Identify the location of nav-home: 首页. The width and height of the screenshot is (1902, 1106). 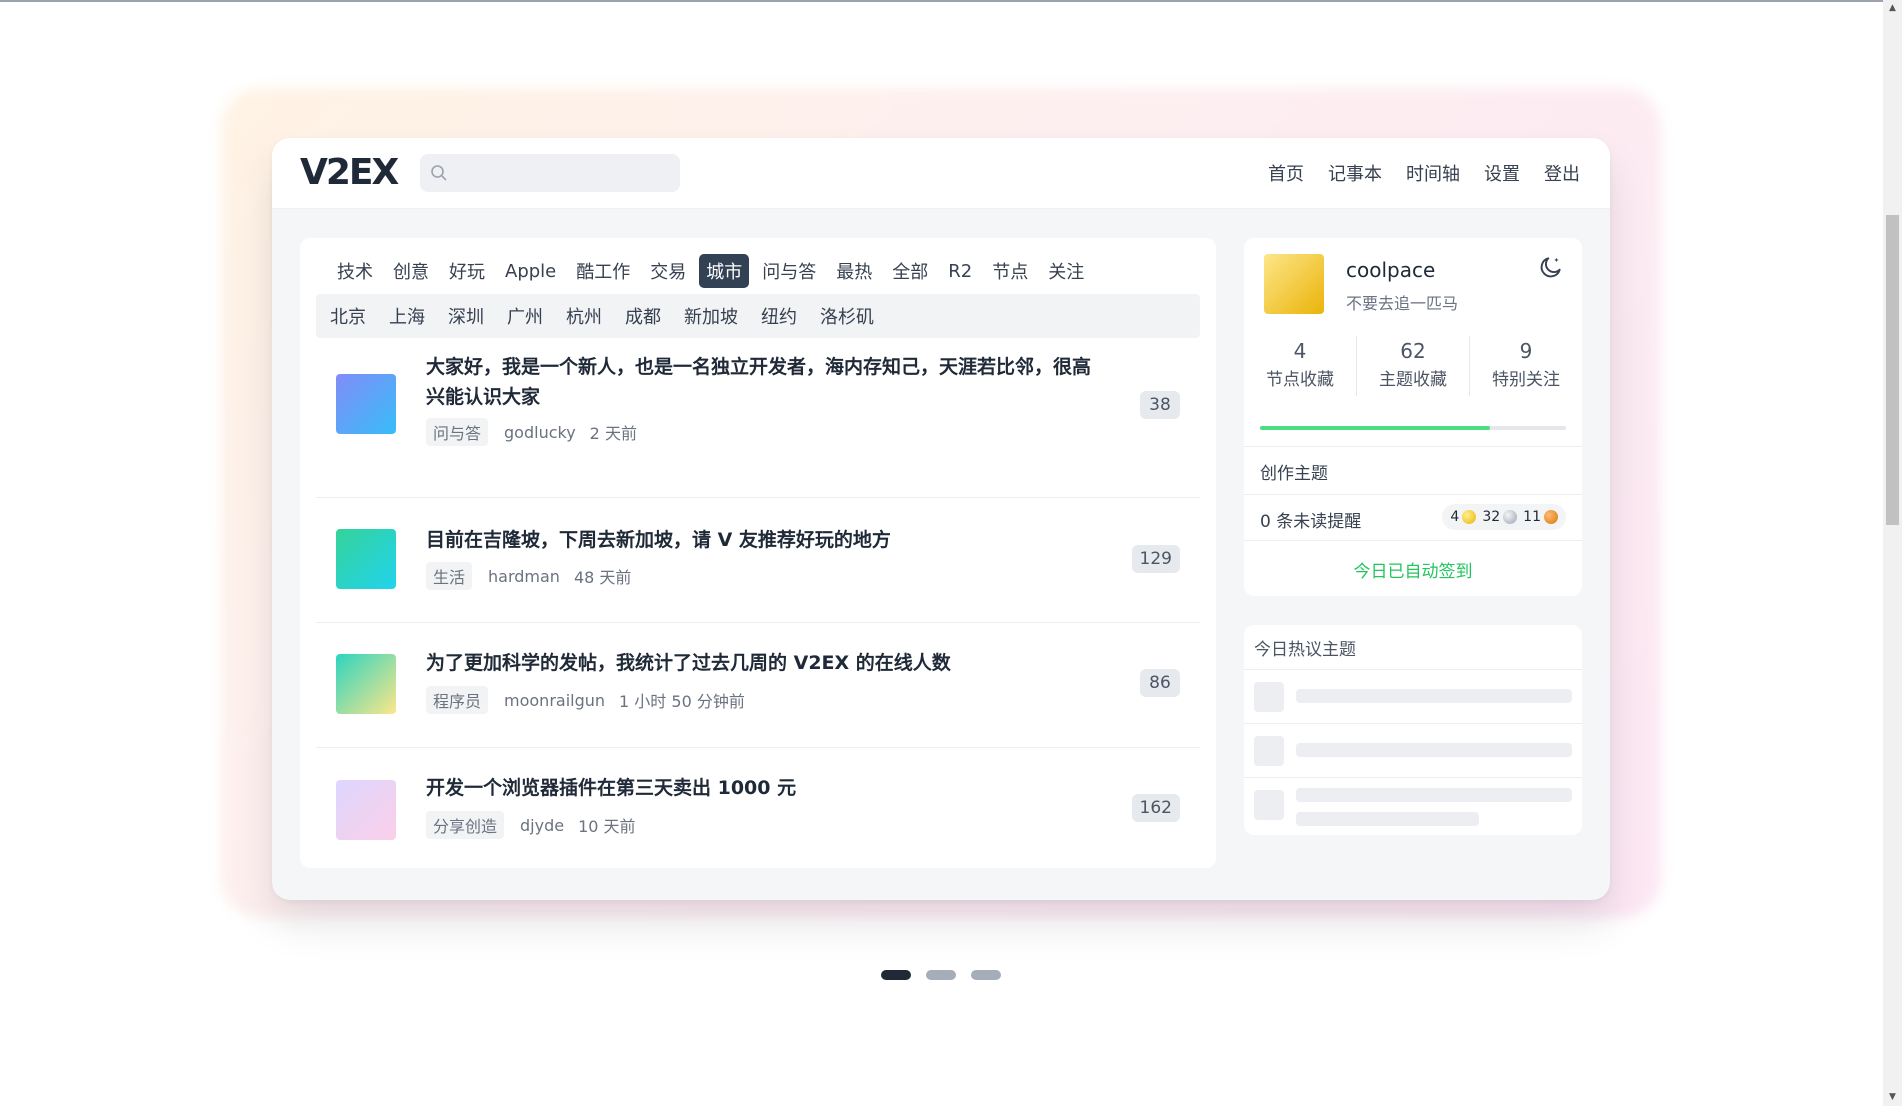
(1286, 173).